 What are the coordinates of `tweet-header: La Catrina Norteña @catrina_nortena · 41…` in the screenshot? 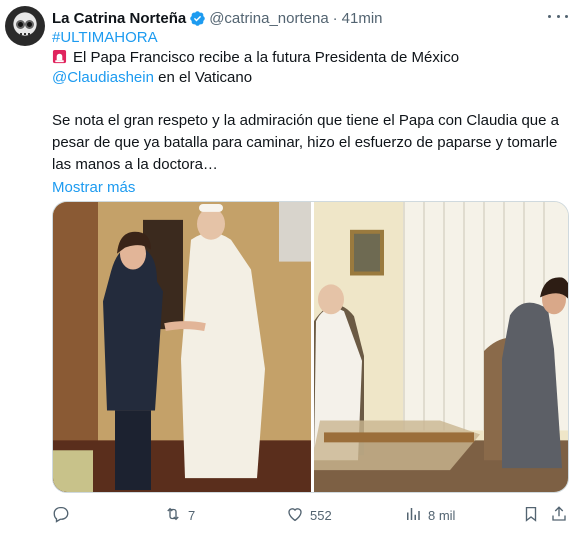 It's located at (217, 18).